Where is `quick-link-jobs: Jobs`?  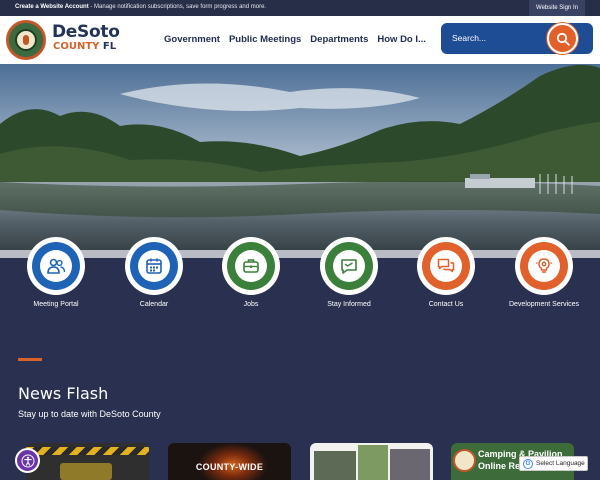
quick-link-jobs: Jobs is located at coordinates (251, 272).